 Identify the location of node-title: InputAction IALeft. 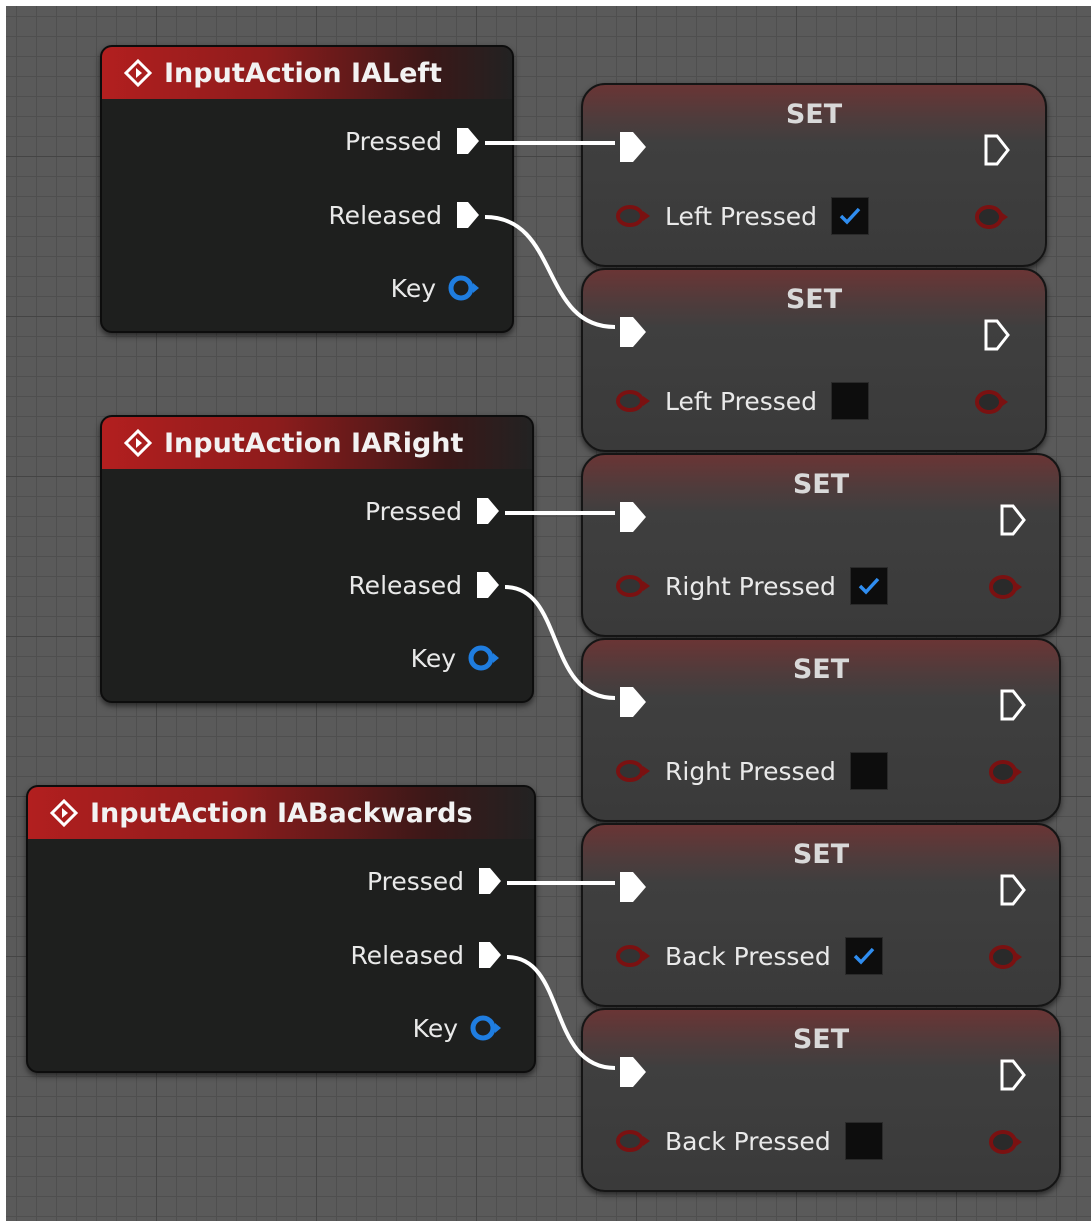
(303, 73).